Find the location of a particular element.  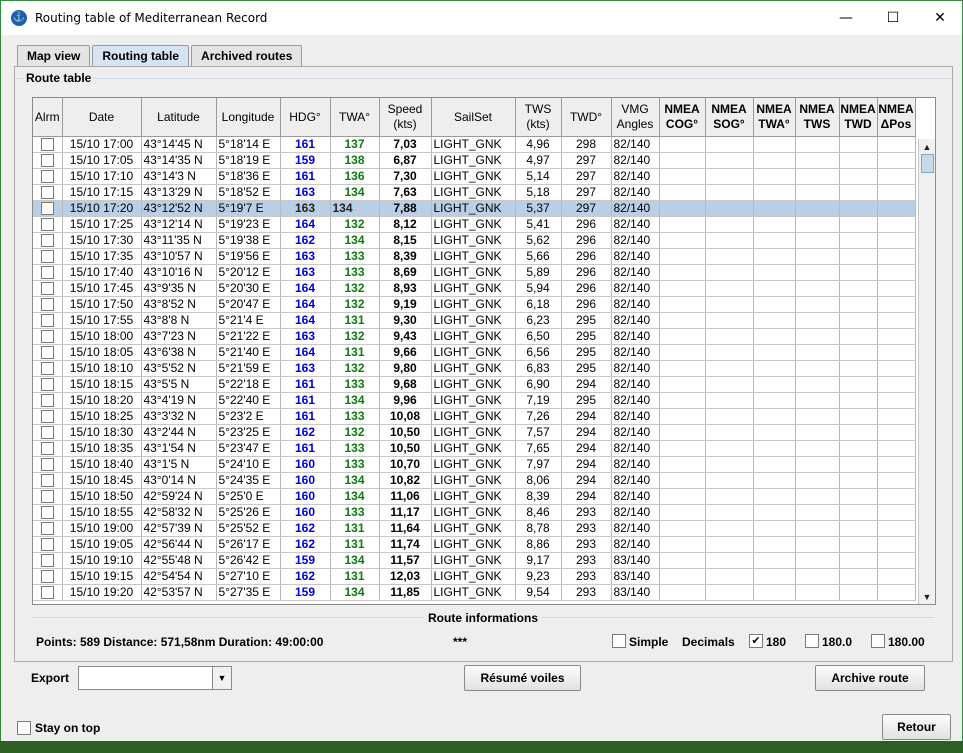

column-header: TWD° is located at coordinates (586, 117).